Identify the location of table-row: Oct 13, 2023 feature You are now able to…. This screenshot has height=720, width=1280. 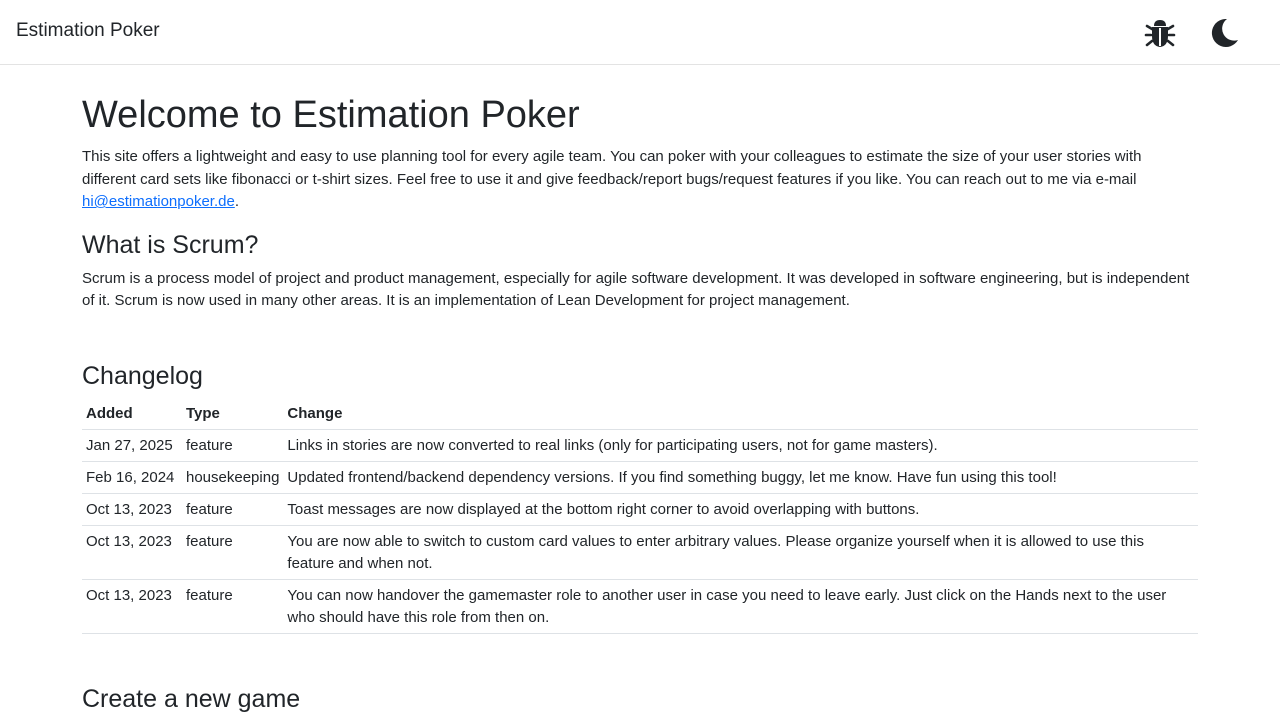
(640, 551).